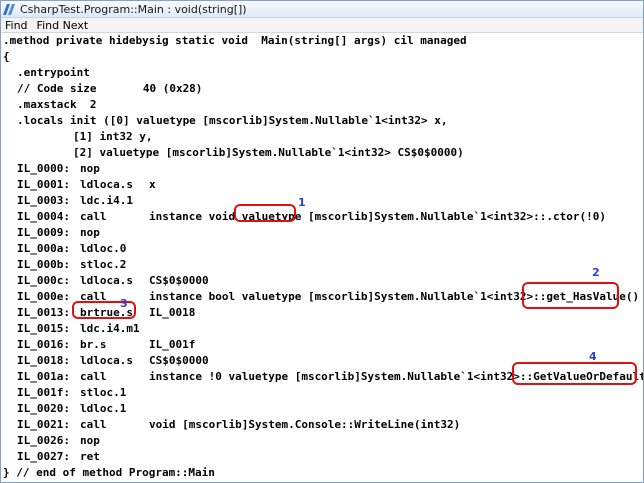 Image resolution: width=644 pixels, height=483 pixels. I want to click on instruction-label: IL_0013:, so click(43, 312).